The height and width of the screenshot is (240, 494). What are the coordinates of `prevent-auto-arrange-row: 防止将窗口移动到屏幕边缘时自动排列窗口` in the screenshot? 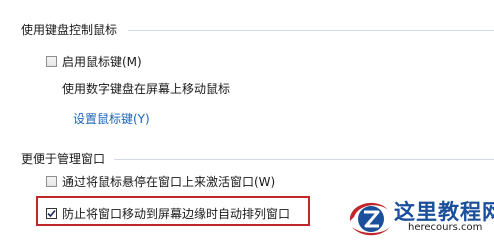 It's located at (168, 213).